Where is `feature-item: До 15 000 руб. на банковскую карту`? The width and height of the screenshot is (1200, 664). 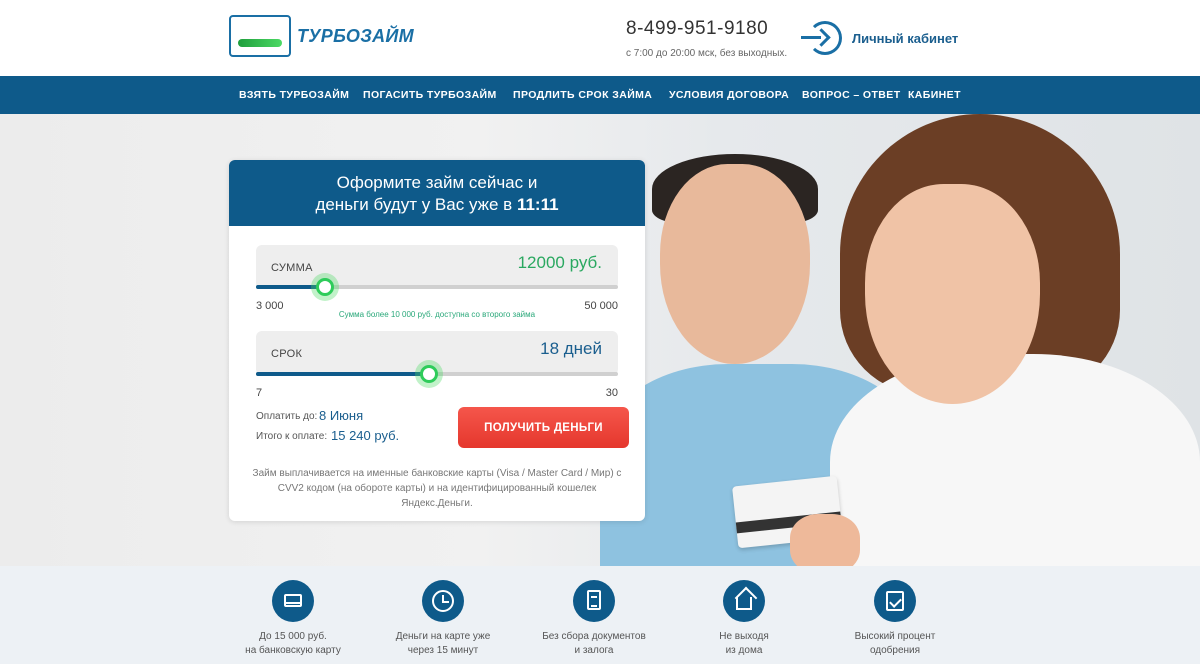 feature-item: До 15 000 руб. на банковскую карту is located at coordinates (293, 619).